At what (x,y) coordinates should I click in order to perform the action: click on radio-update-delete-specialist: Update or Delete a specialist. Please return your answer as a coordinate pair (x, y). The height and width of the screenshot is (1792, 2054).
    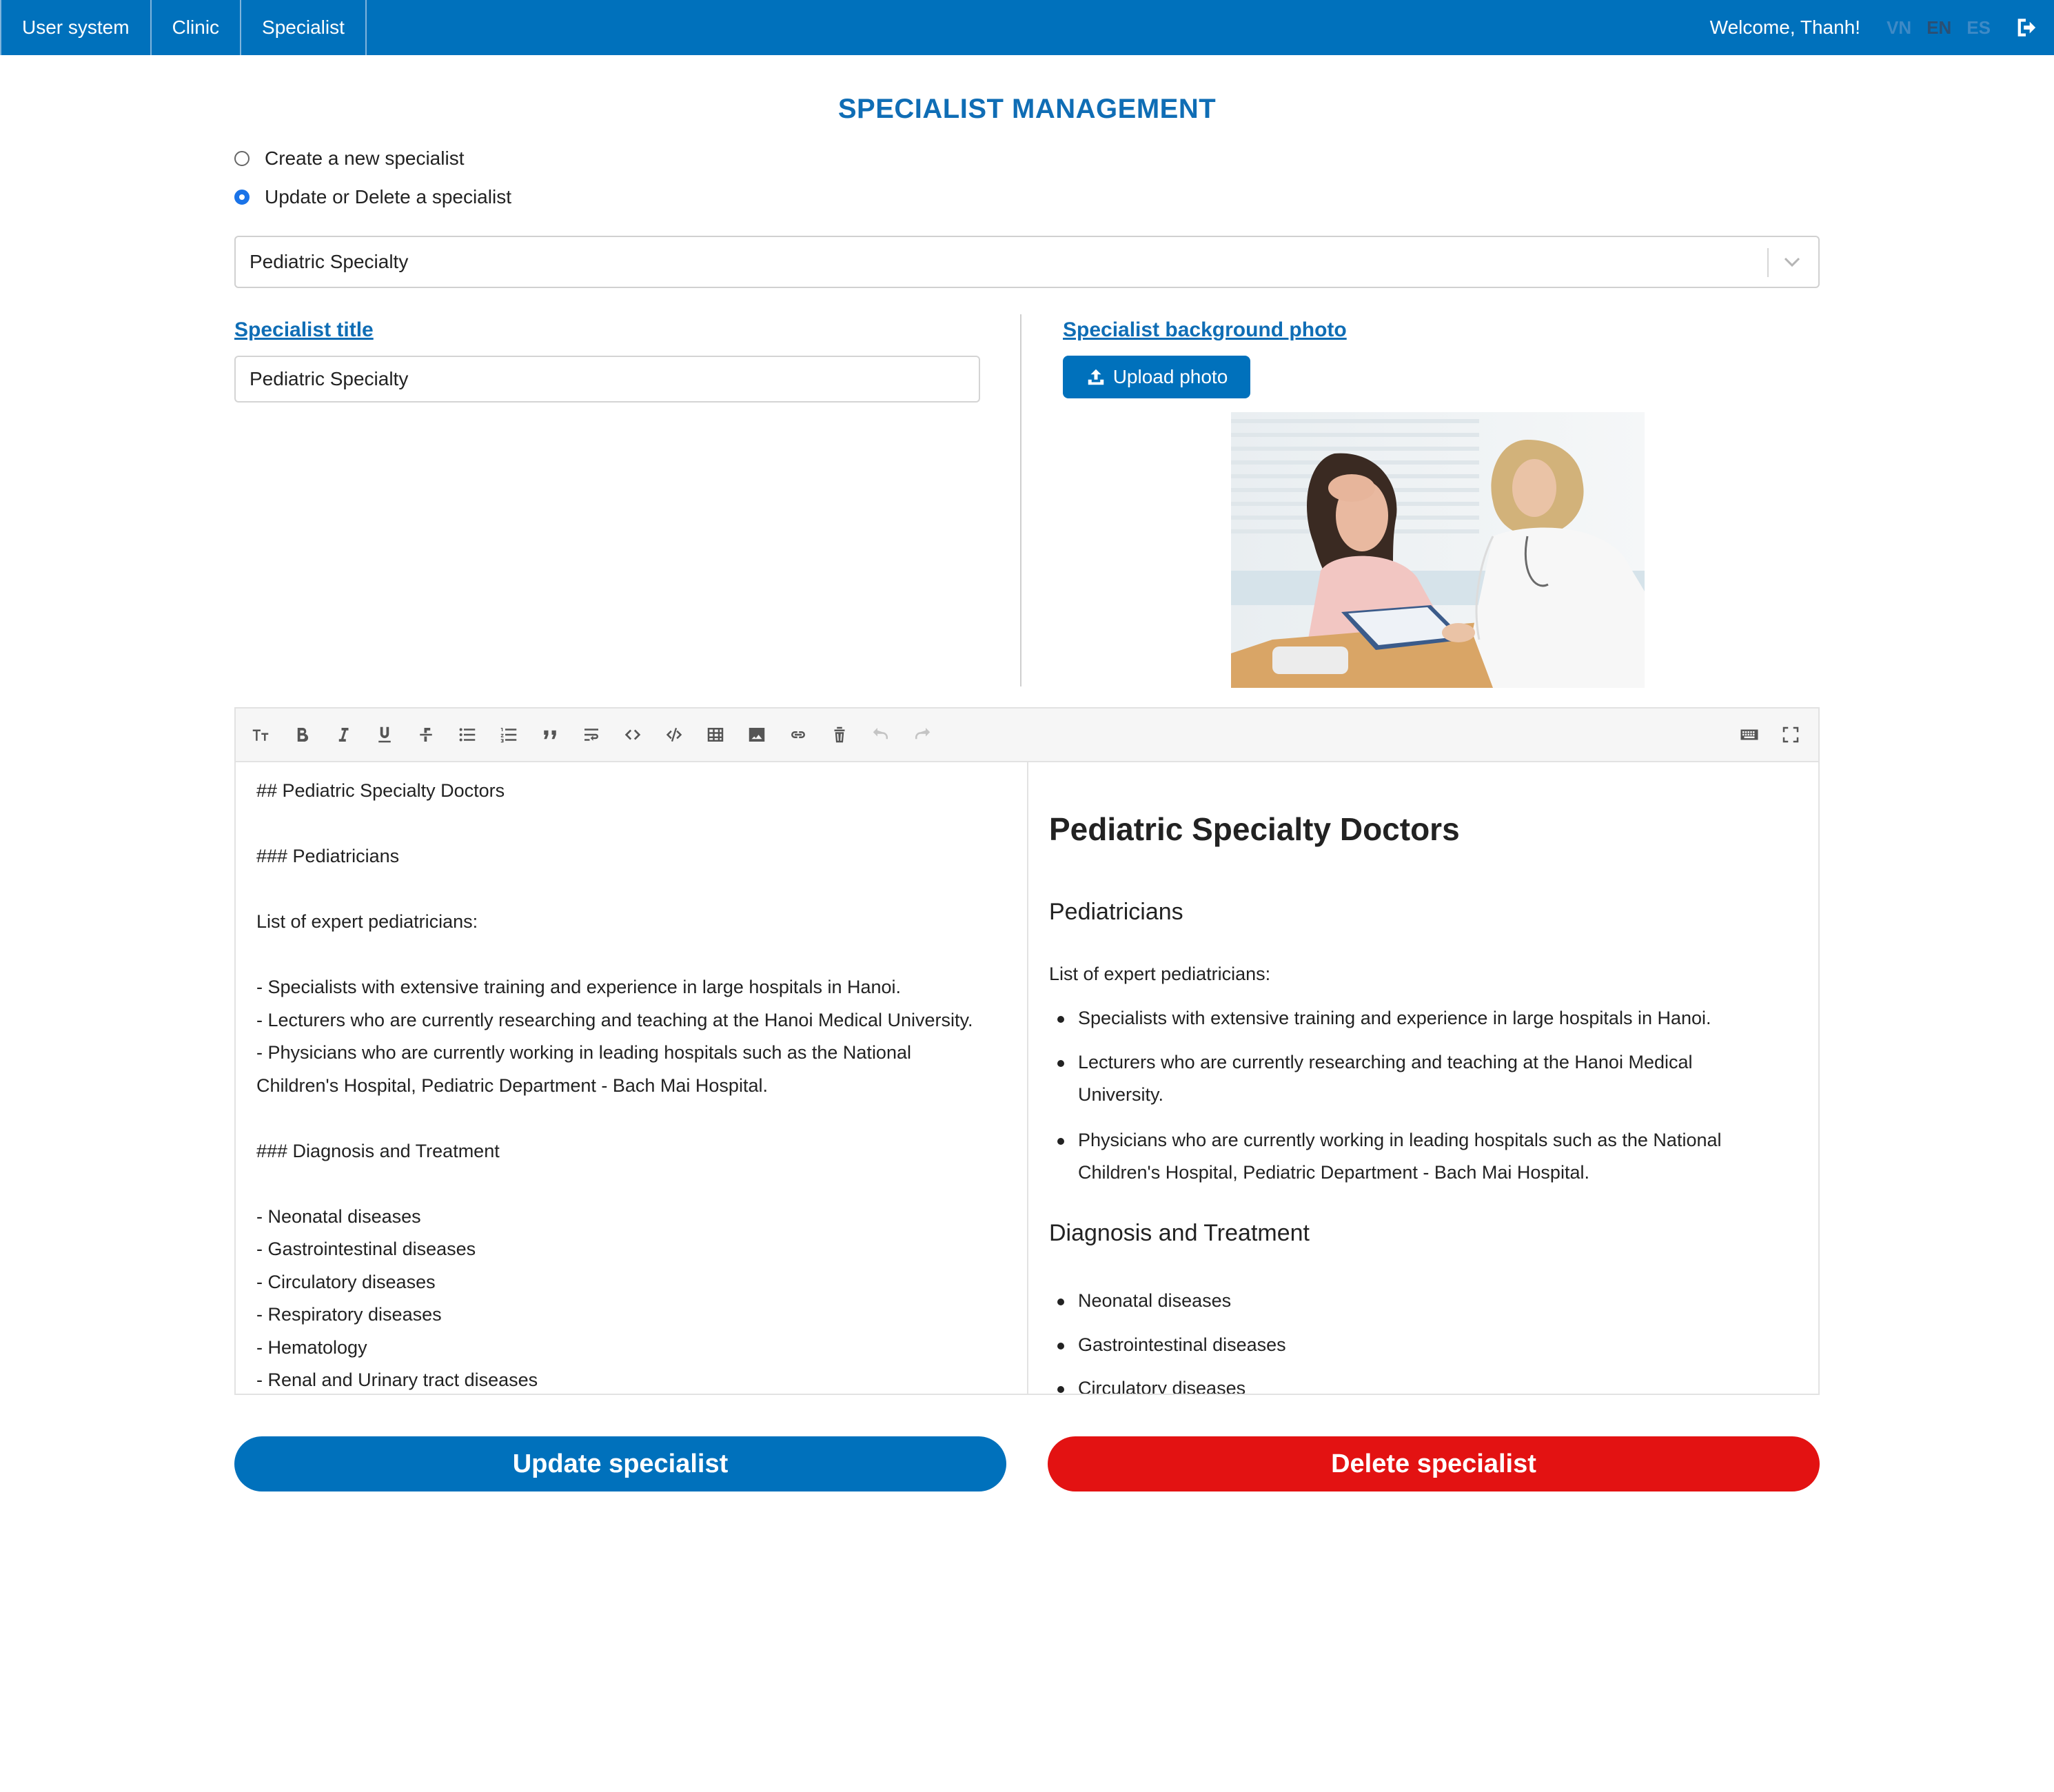
    Looking at the image, I should click on (373, 197).